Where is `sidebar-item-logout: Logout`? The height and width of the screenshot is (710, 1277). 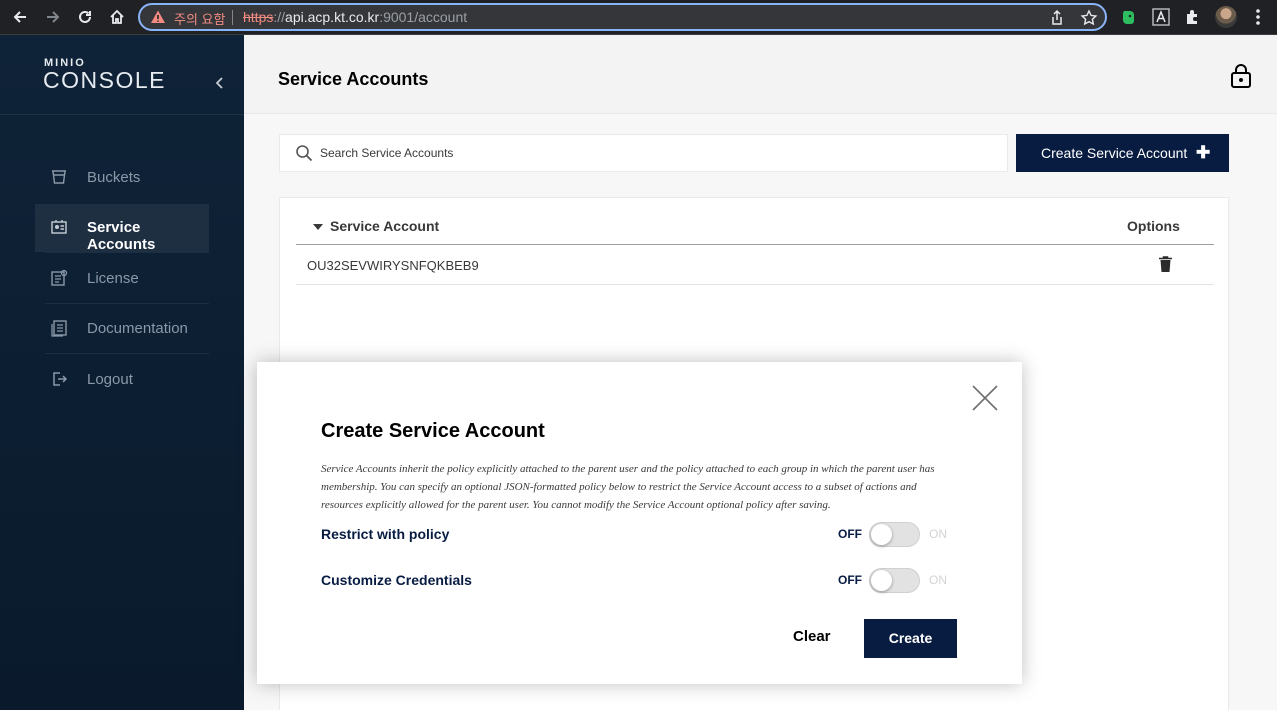
sidebar-item-logout: Logout is located at coordinates (122, 380).